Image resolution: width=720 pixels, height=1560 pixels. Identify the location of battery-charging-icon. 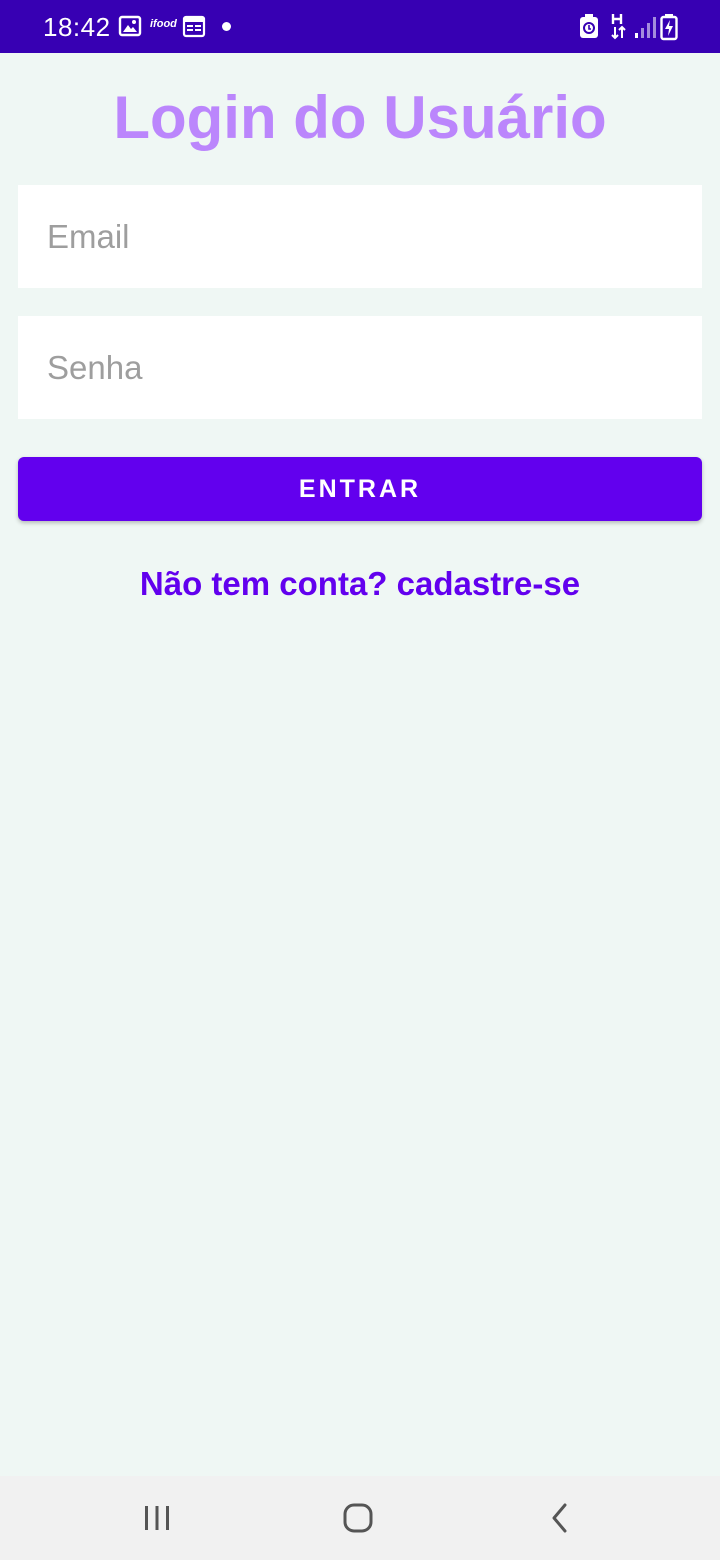
(669, 27).